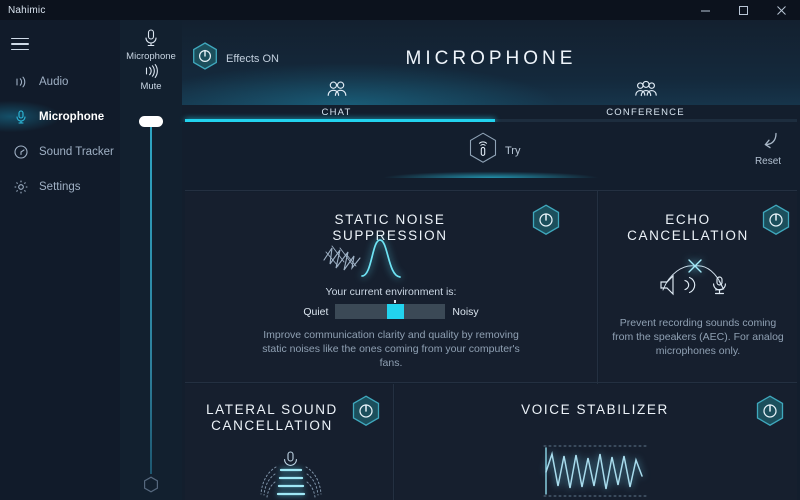  I want to click on hexagon-icon, so click(151, 487).